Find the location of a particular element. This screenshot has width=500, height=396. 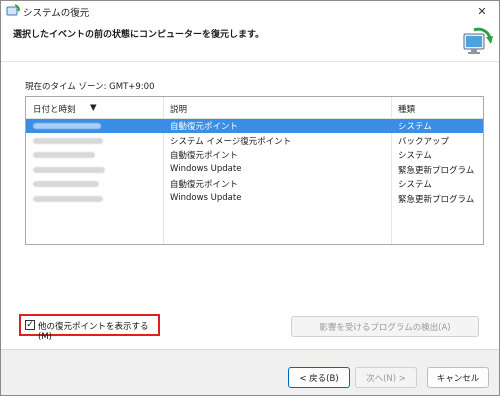

back-button: < 戻る(B) is located at coordinates (319, 377).